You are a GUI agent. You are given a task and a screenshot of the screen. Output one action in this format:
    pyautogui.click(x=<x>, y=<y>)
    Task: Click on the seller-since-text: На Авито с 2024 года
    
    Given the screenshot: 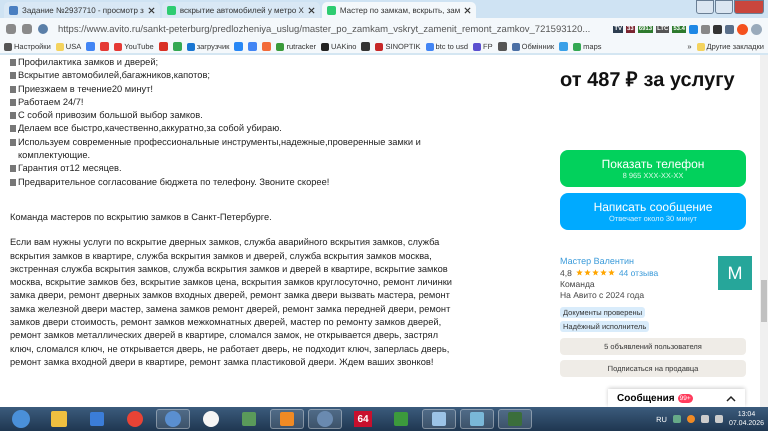 What is the action you would take?
    pyautogui.click(x=603, y=295)
    